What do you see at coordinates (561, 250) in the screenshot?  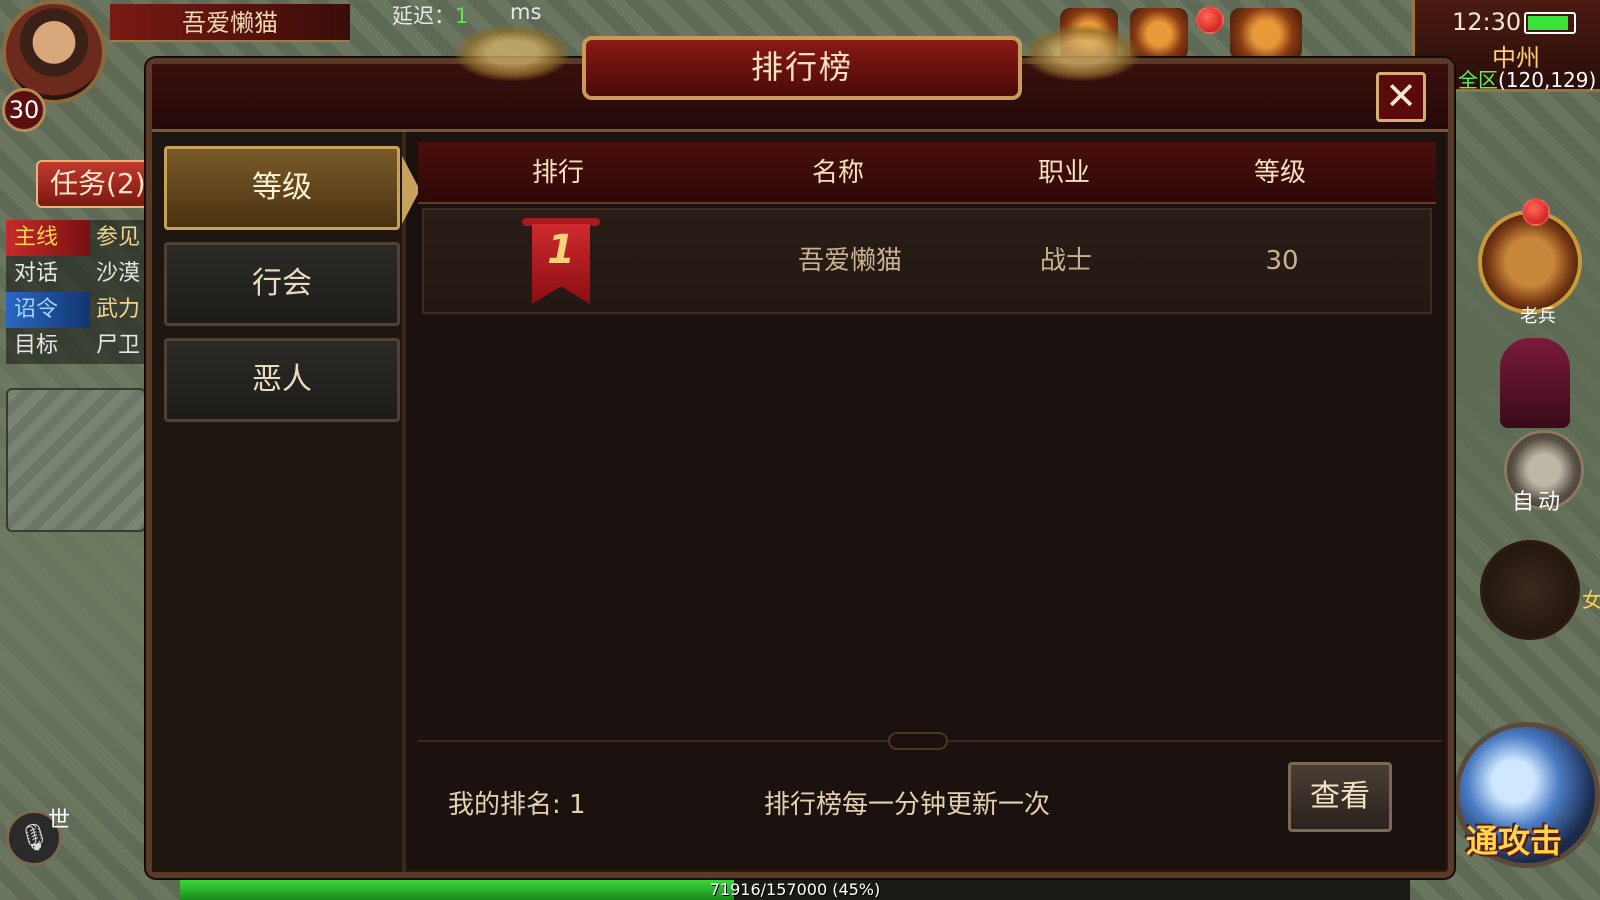 I see `rank-number: 1` at bounding box center [561, 250].